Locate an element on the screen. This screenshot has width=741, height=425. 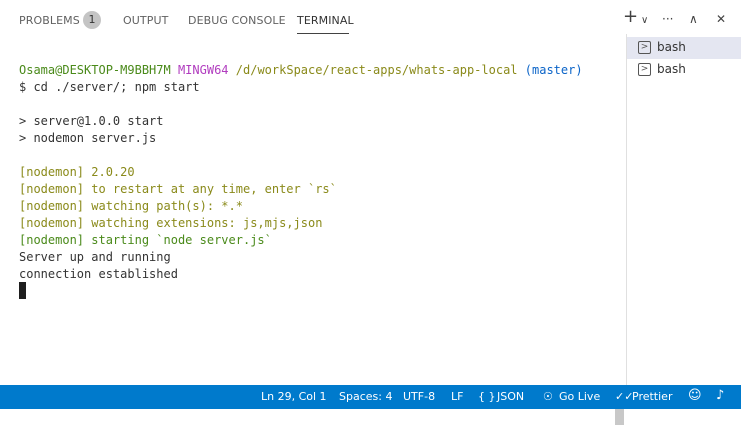
terminal-line: Server up and running is located at coordinates (95, 257).